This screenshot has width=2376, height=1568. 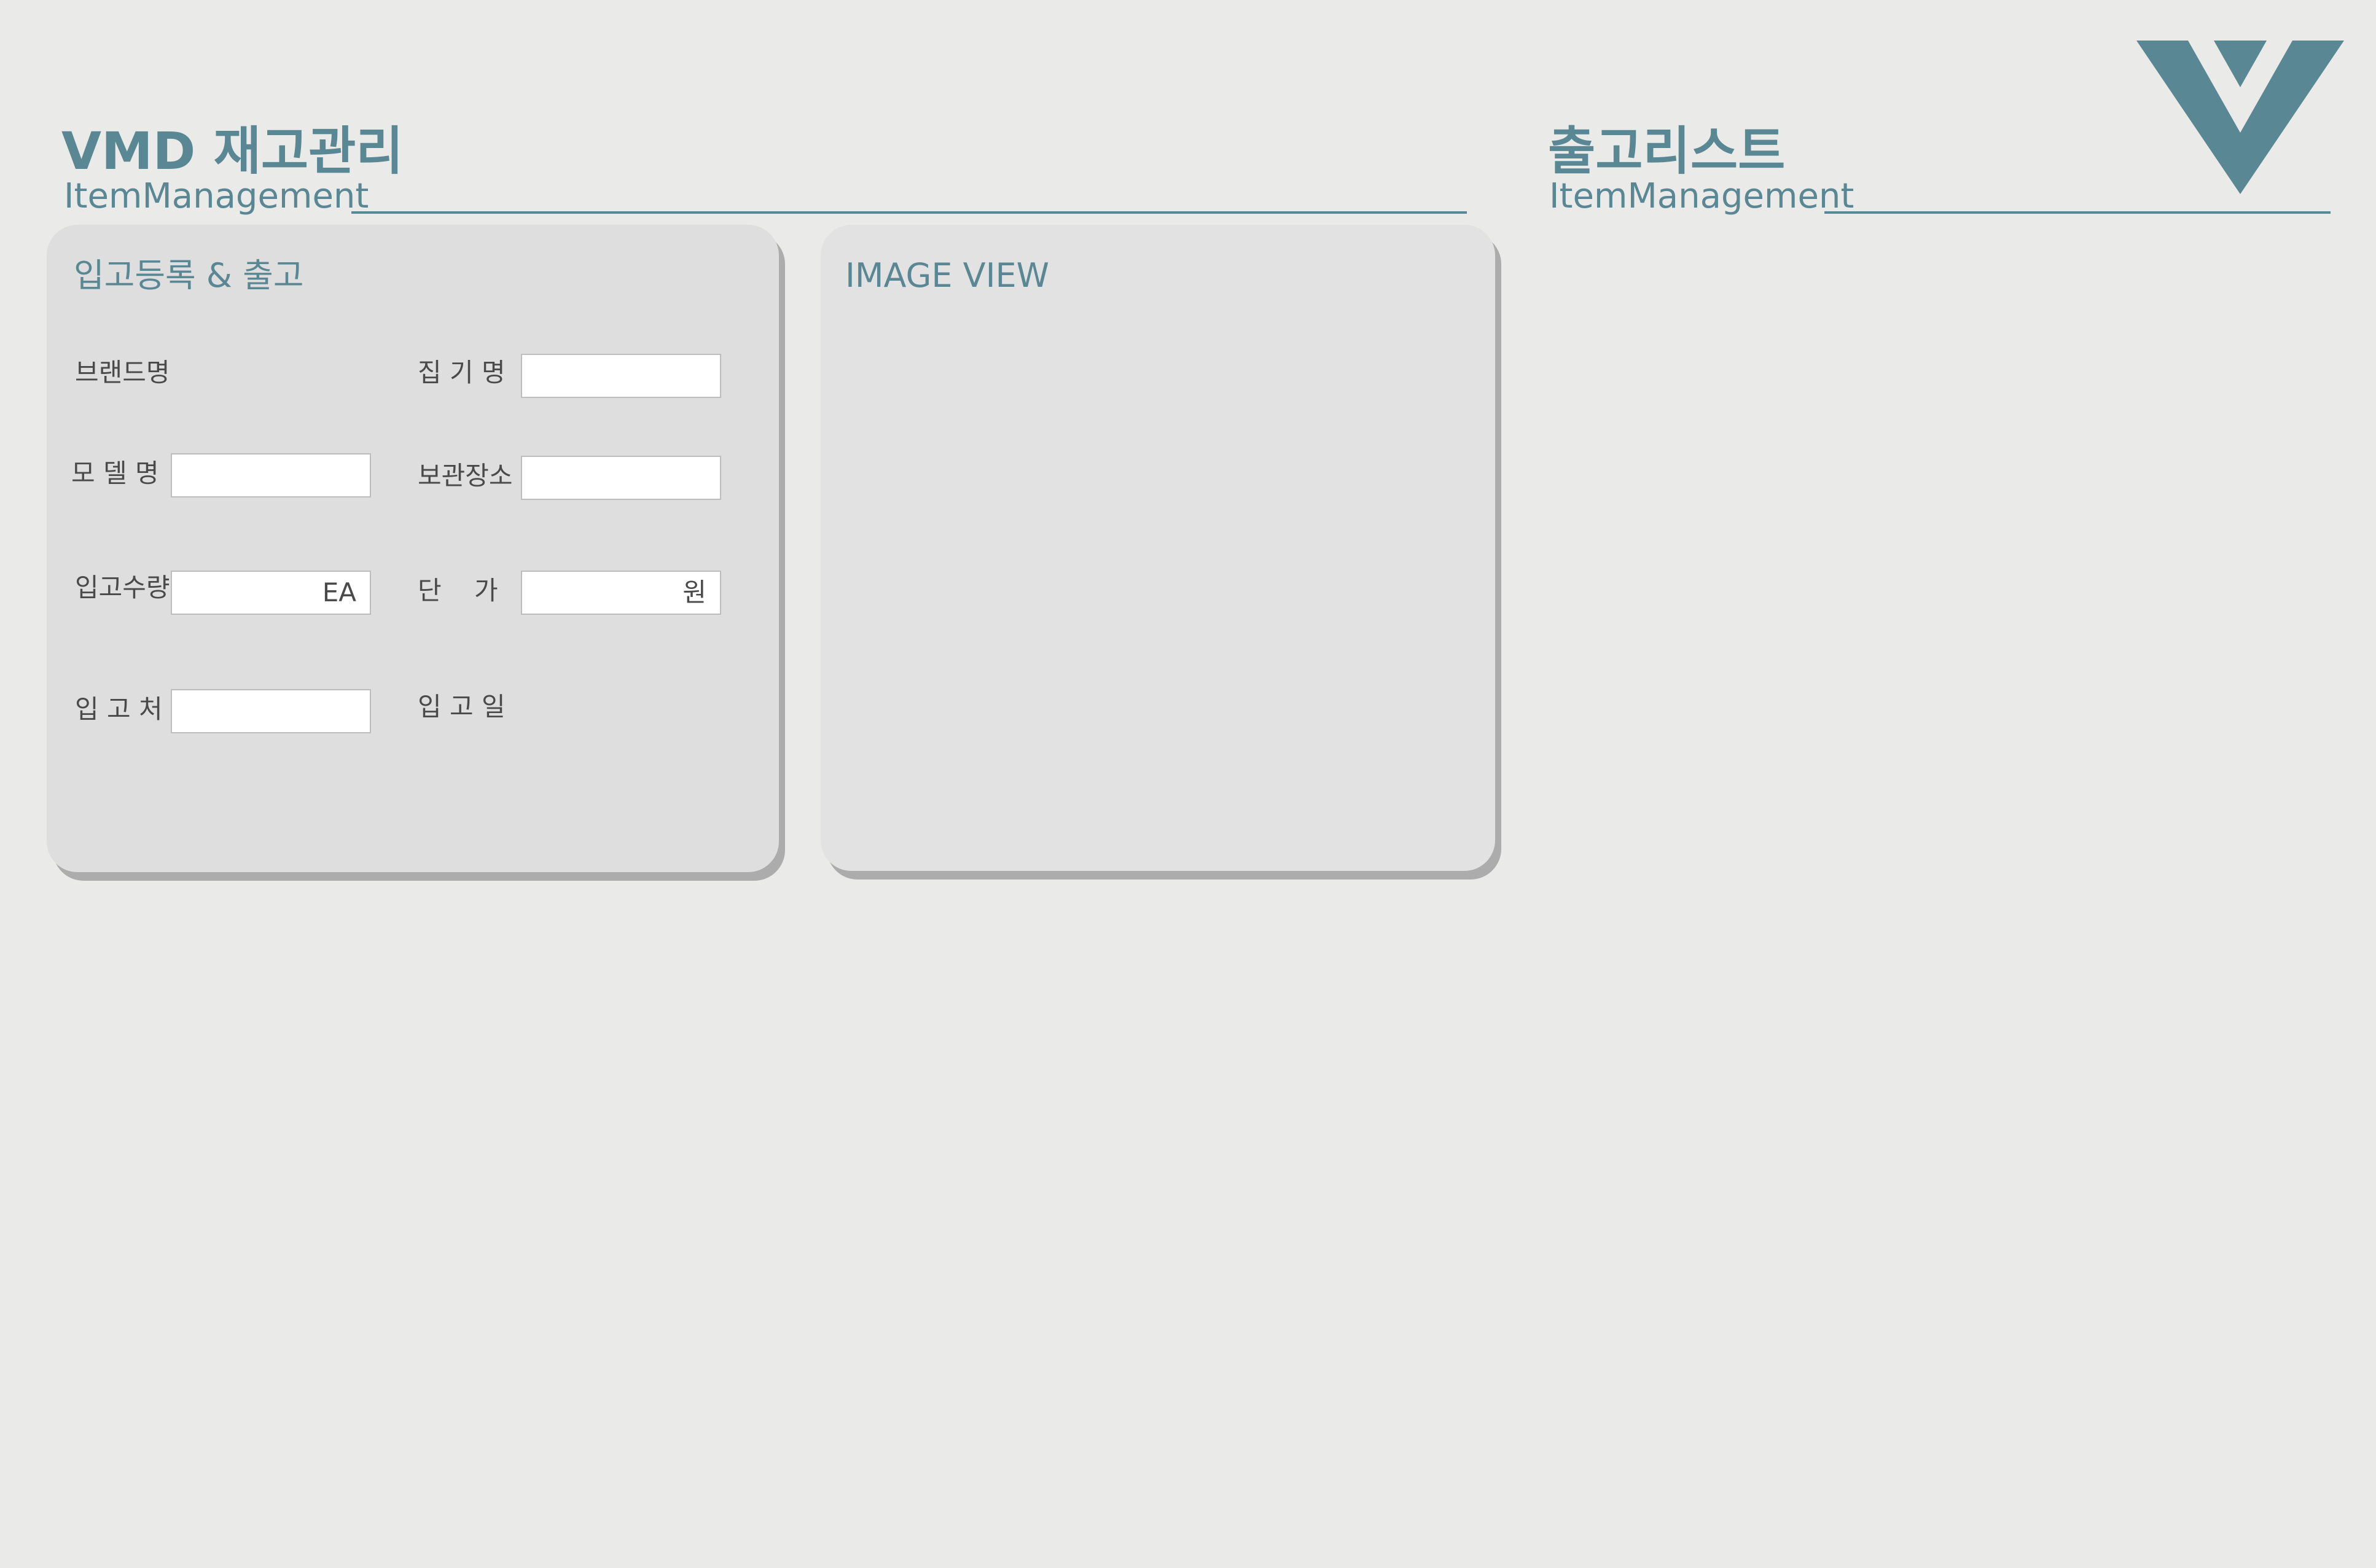 What do you see at coordinates (115, 473) in the screenshot?
I see `model-label: 모 델 명` at bounding box center [115, 473].